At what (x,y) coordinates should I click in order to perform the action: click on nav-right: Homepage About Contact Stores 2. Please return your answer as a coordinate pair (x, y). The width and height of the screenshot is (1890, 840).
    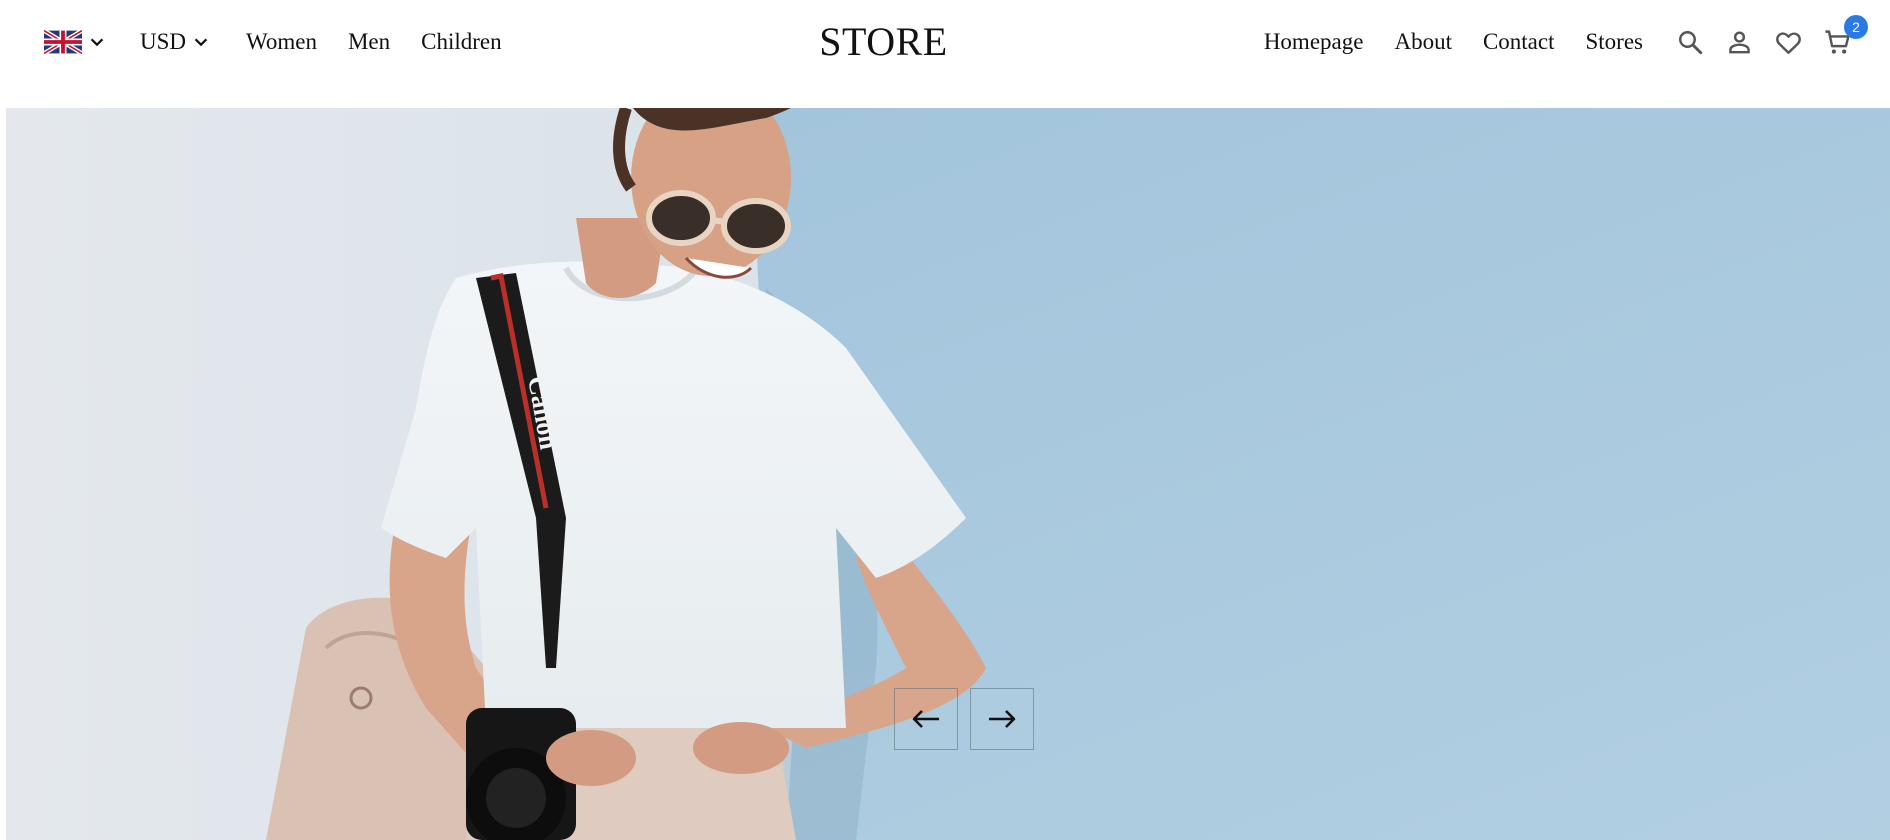
    Looking at the image, I should click on (1566, 37).